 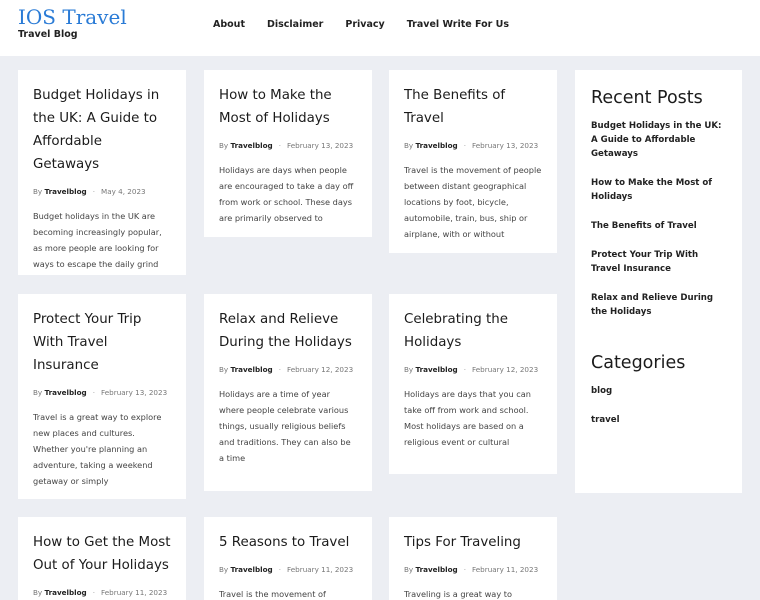 I want to click on post-title: The Benefits of Travel, so click(x=473, y=107).